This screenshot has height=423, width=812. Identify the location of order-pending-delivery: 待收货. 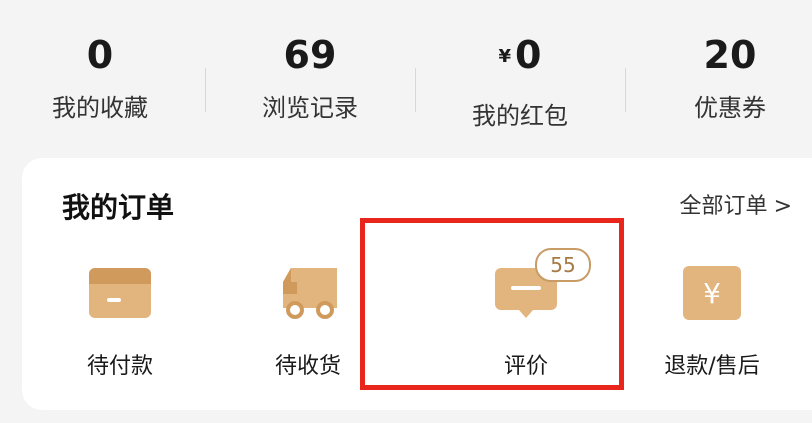
(308, 319).